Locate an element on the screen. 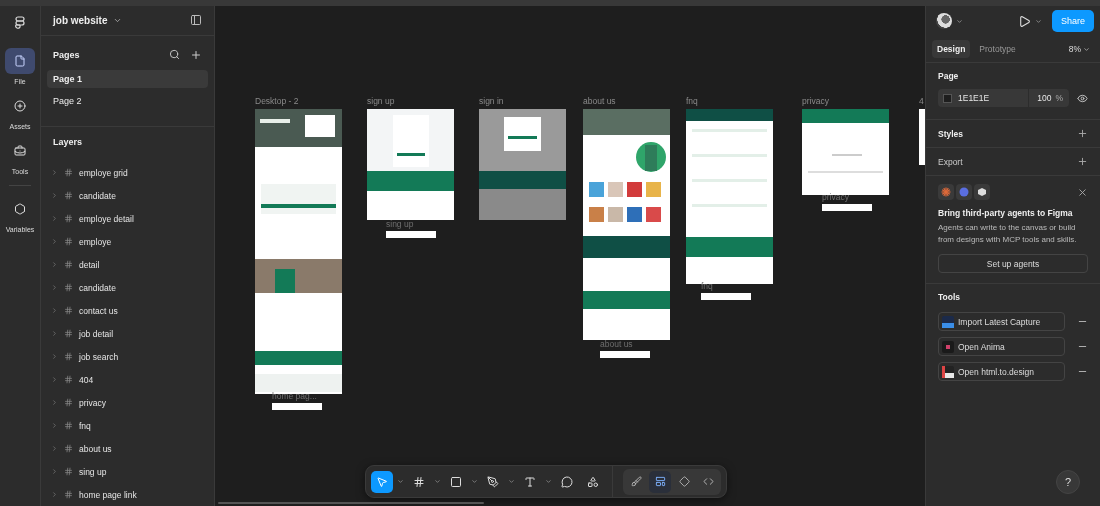  square-icon is located at coordinates (456, 481).